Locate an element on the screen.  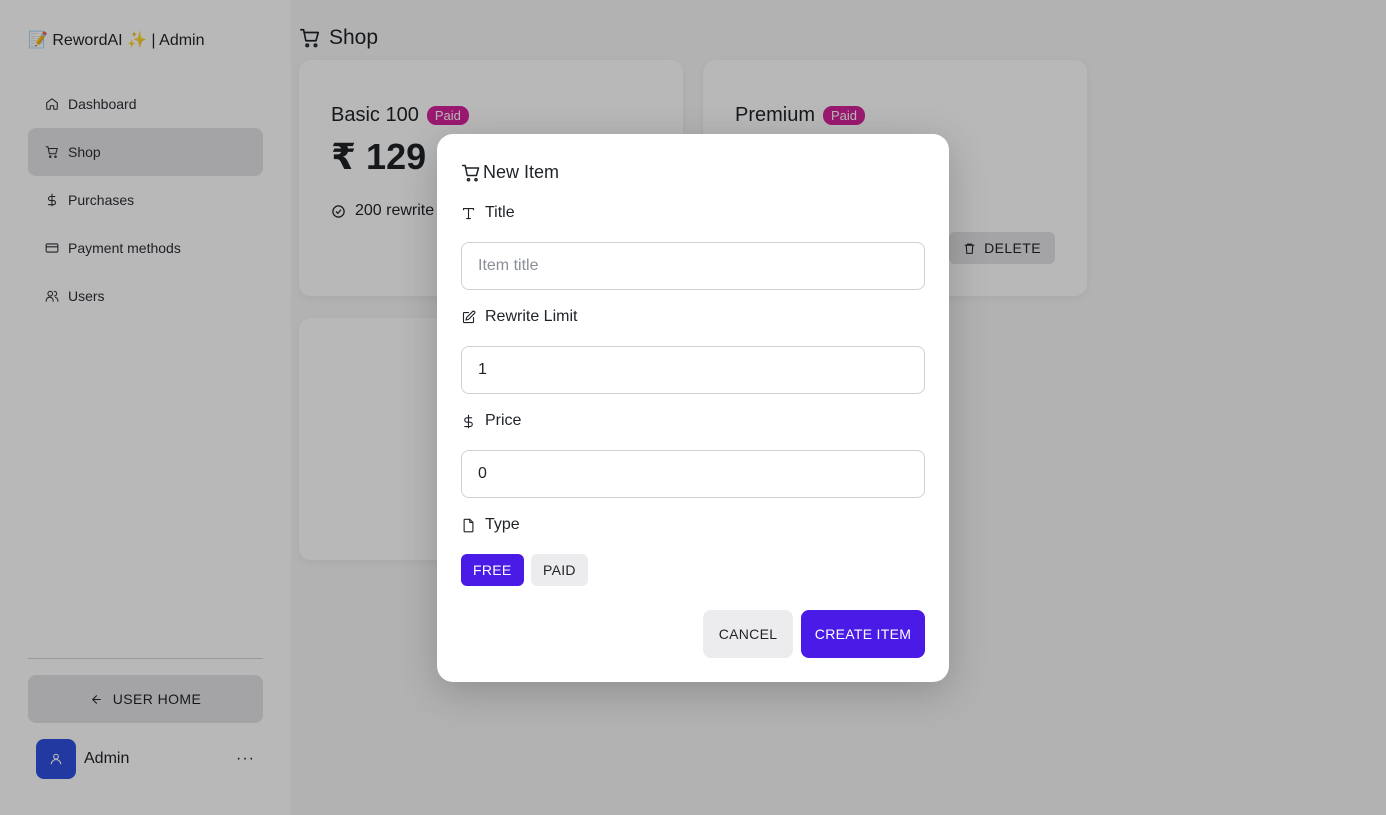
type-paid-button: PAID is located at coordinates (559, 570).